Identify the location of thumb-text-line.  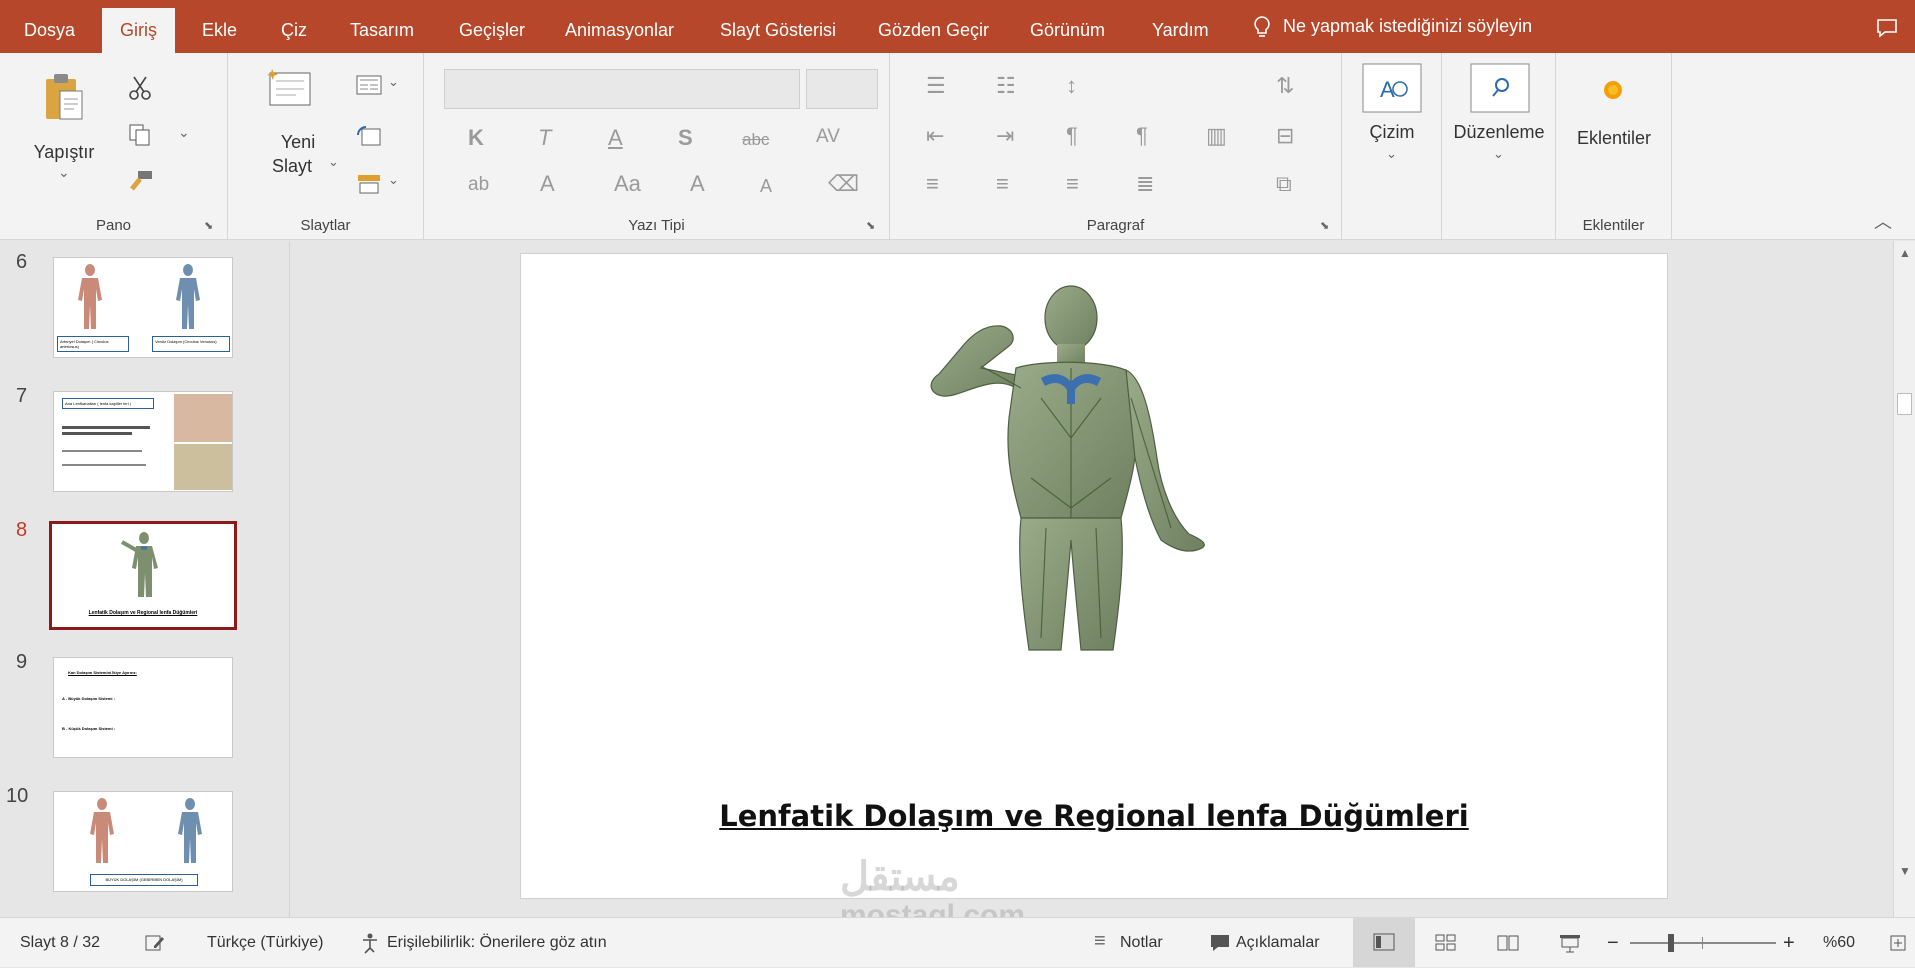
(102, 451).